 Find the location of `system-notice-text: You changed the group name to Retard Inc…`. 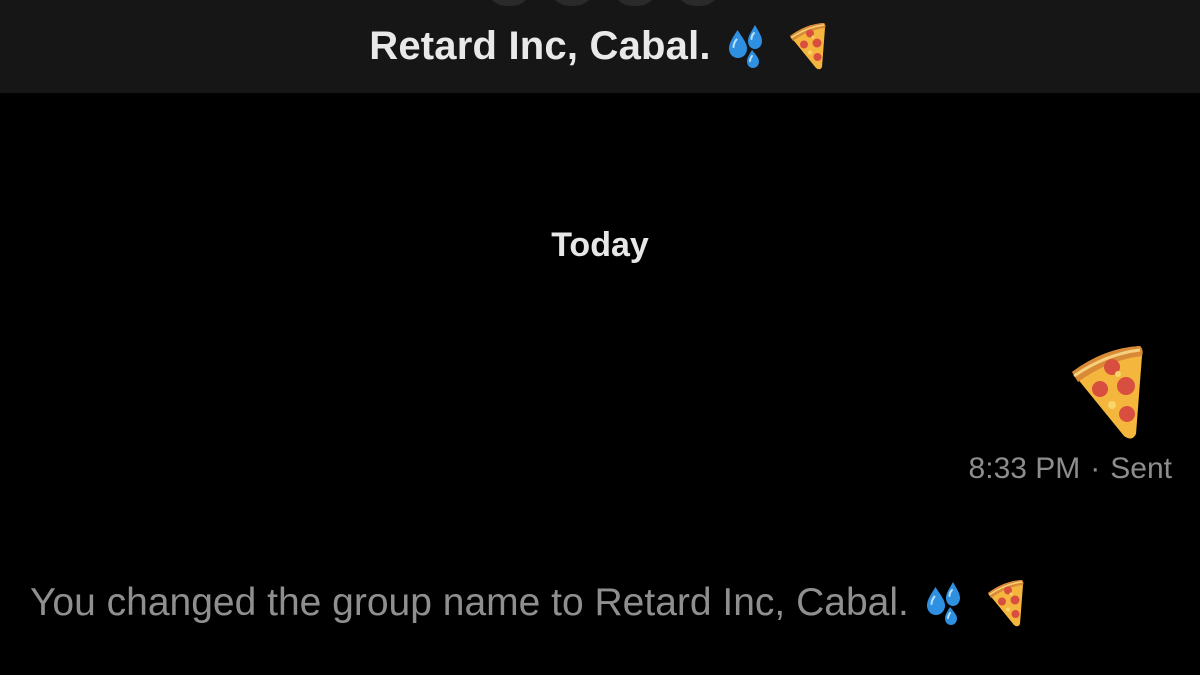

system-notice-text: You changed the group name to Retard Inc… is located at coordinates (469, 602).